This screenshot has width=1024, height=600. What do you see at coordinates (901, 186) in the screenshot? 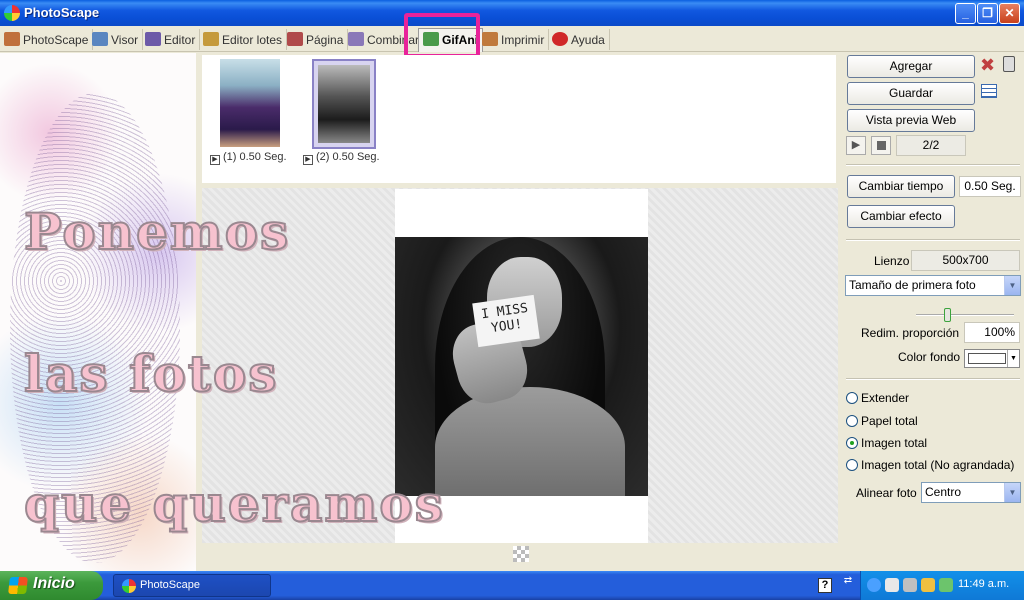
I see `change-time-button: Cambiar tiempo` at bounding box center [901, 186].